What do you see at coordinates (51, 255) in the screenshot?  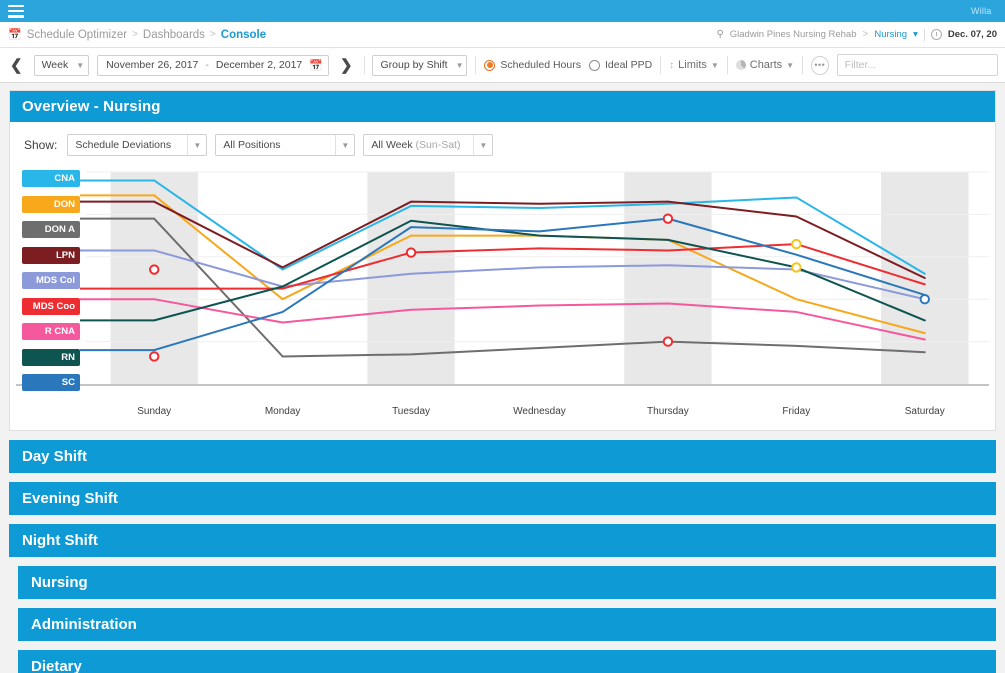 I see `legend-item-lpn: LPN` at bounding box center [51, 255].